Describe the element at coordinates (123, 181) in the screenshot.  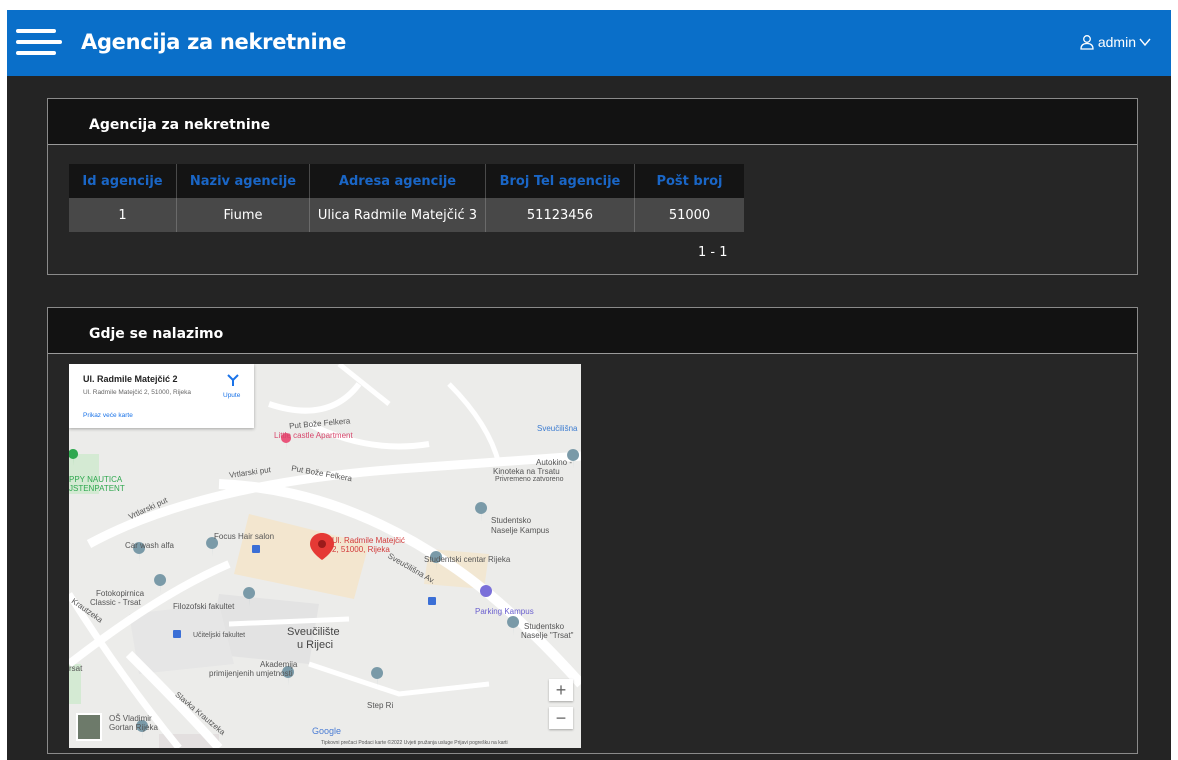
I see `column-header-id: Id agencije` at that location.